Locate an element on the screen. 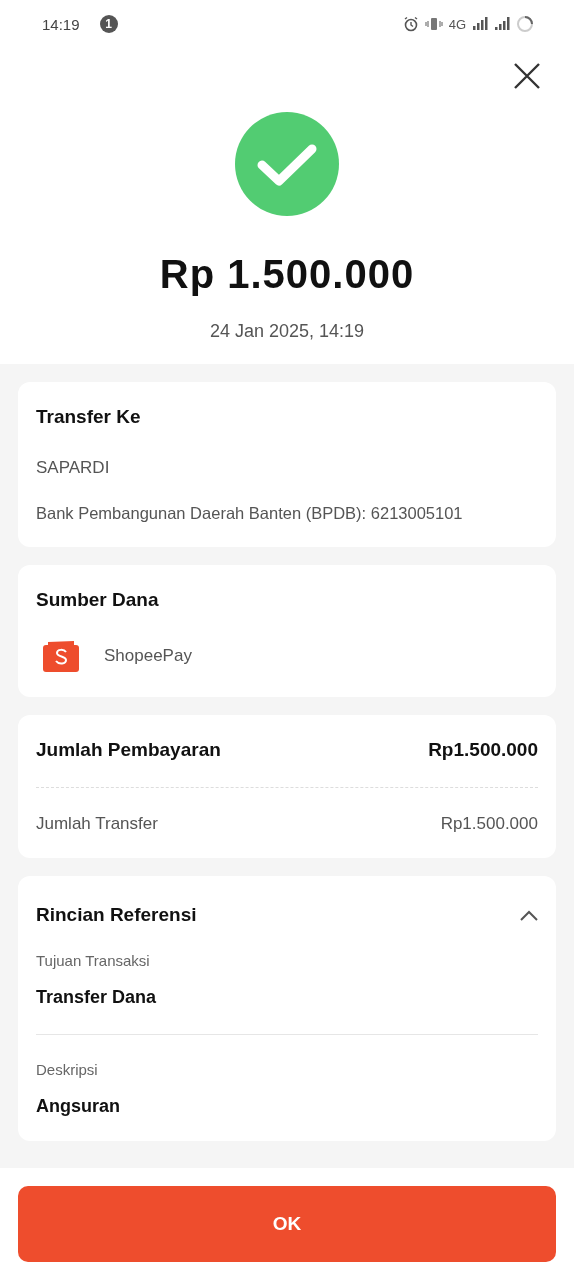 This screenshot has height=1280, width=574. field-value: Transfer Dana is located at coordinates (97, 997).